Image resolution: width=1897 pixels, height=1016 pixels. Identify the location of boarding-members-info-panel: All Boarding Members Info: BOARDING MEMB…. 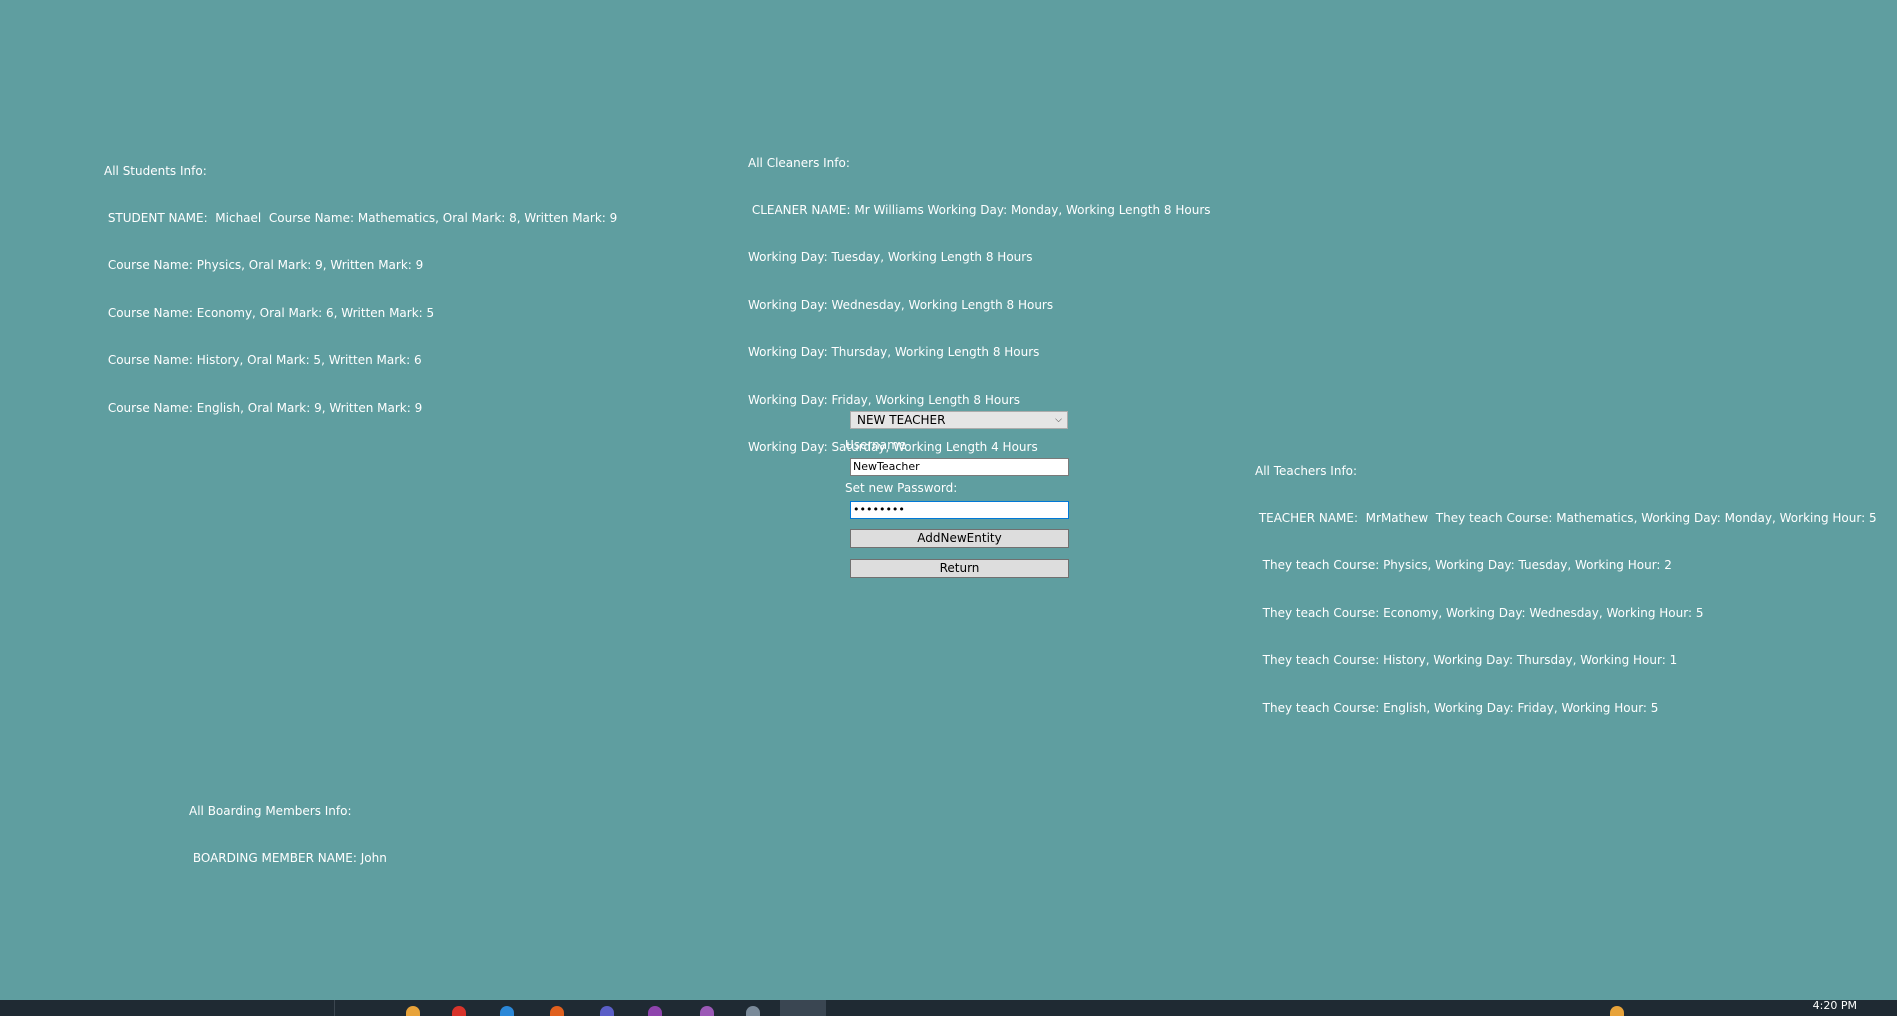
(288, 827).